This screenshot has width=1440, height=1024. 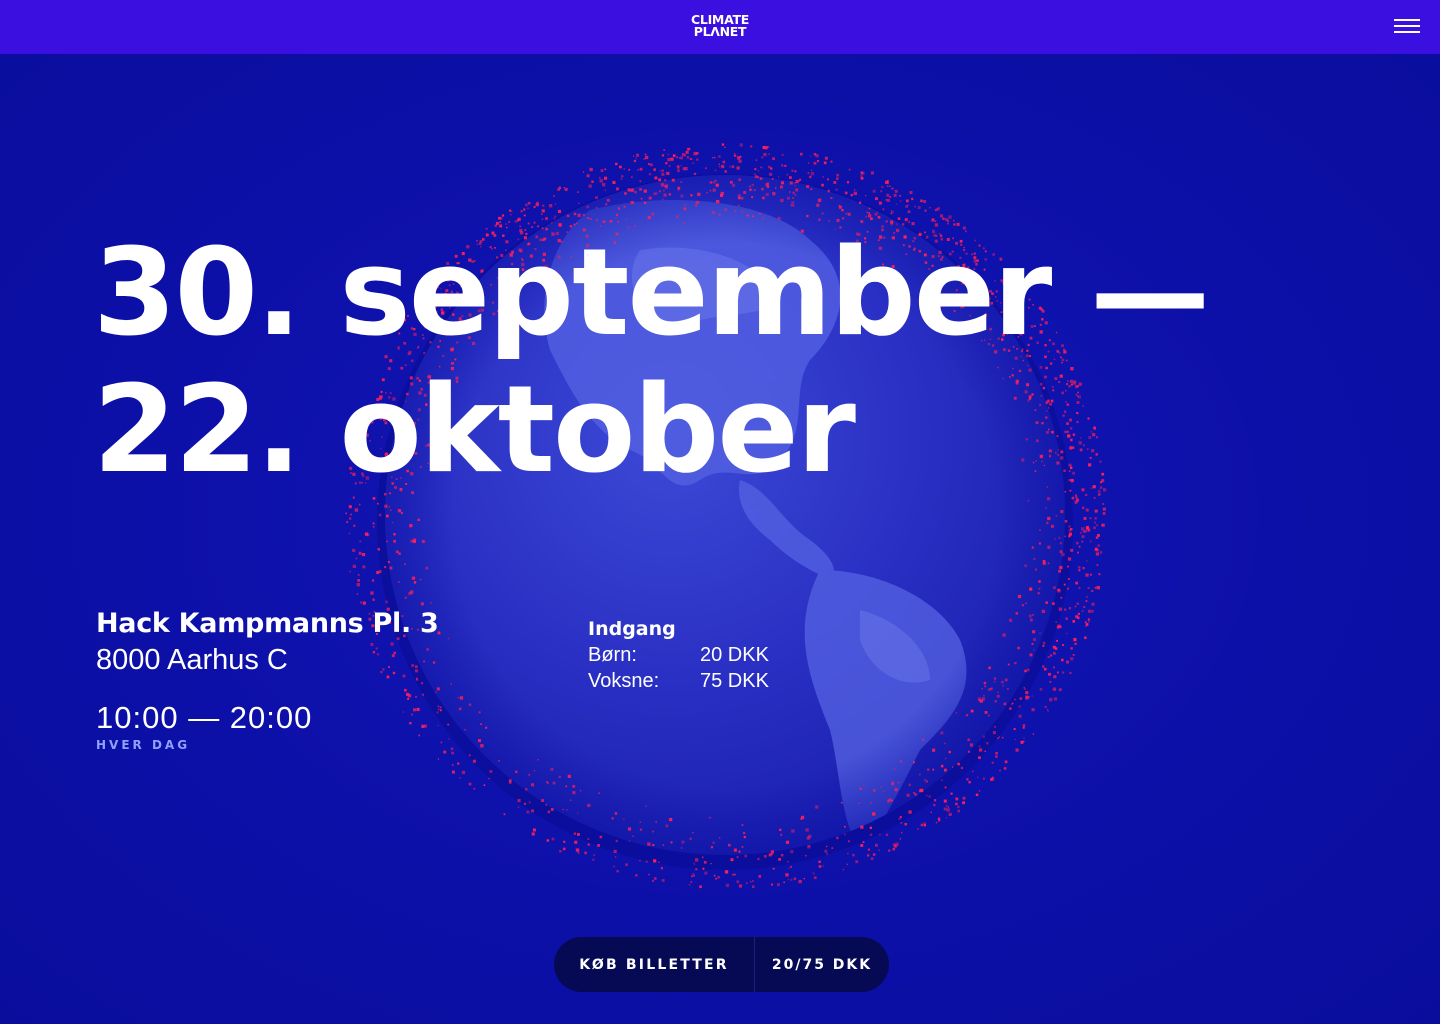 What do you see at coordinates (1407, 27) in the screenshot?
I see `hamburger-menu-icon` at bounding box center [1407, 27].